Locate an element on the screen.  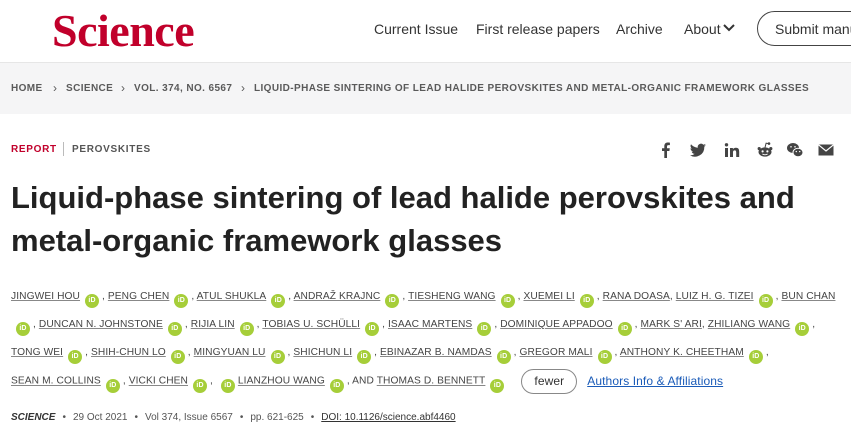
author-name: Dominique Appadoo is located at coordinates (556, 324).